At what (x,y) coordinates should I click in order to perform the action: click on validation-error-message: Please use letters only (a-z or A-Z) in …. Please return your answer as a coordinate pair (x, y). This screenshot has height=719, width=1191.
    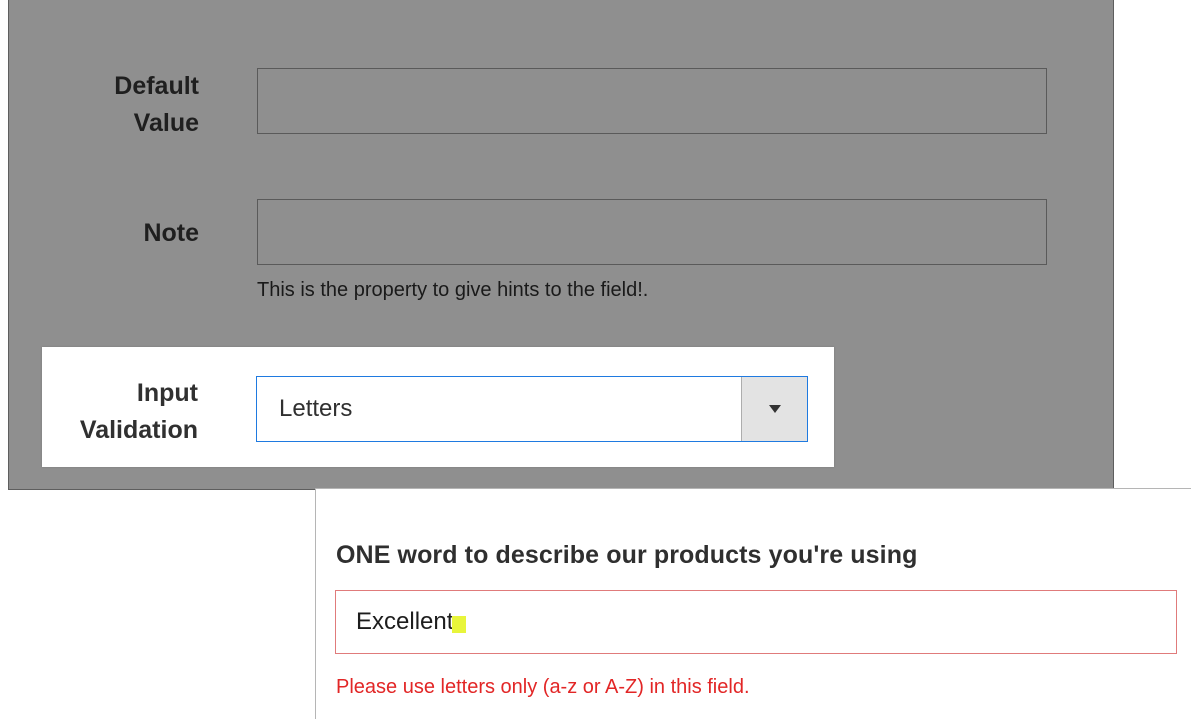
    Looking at the image, I should click on (543, 687).